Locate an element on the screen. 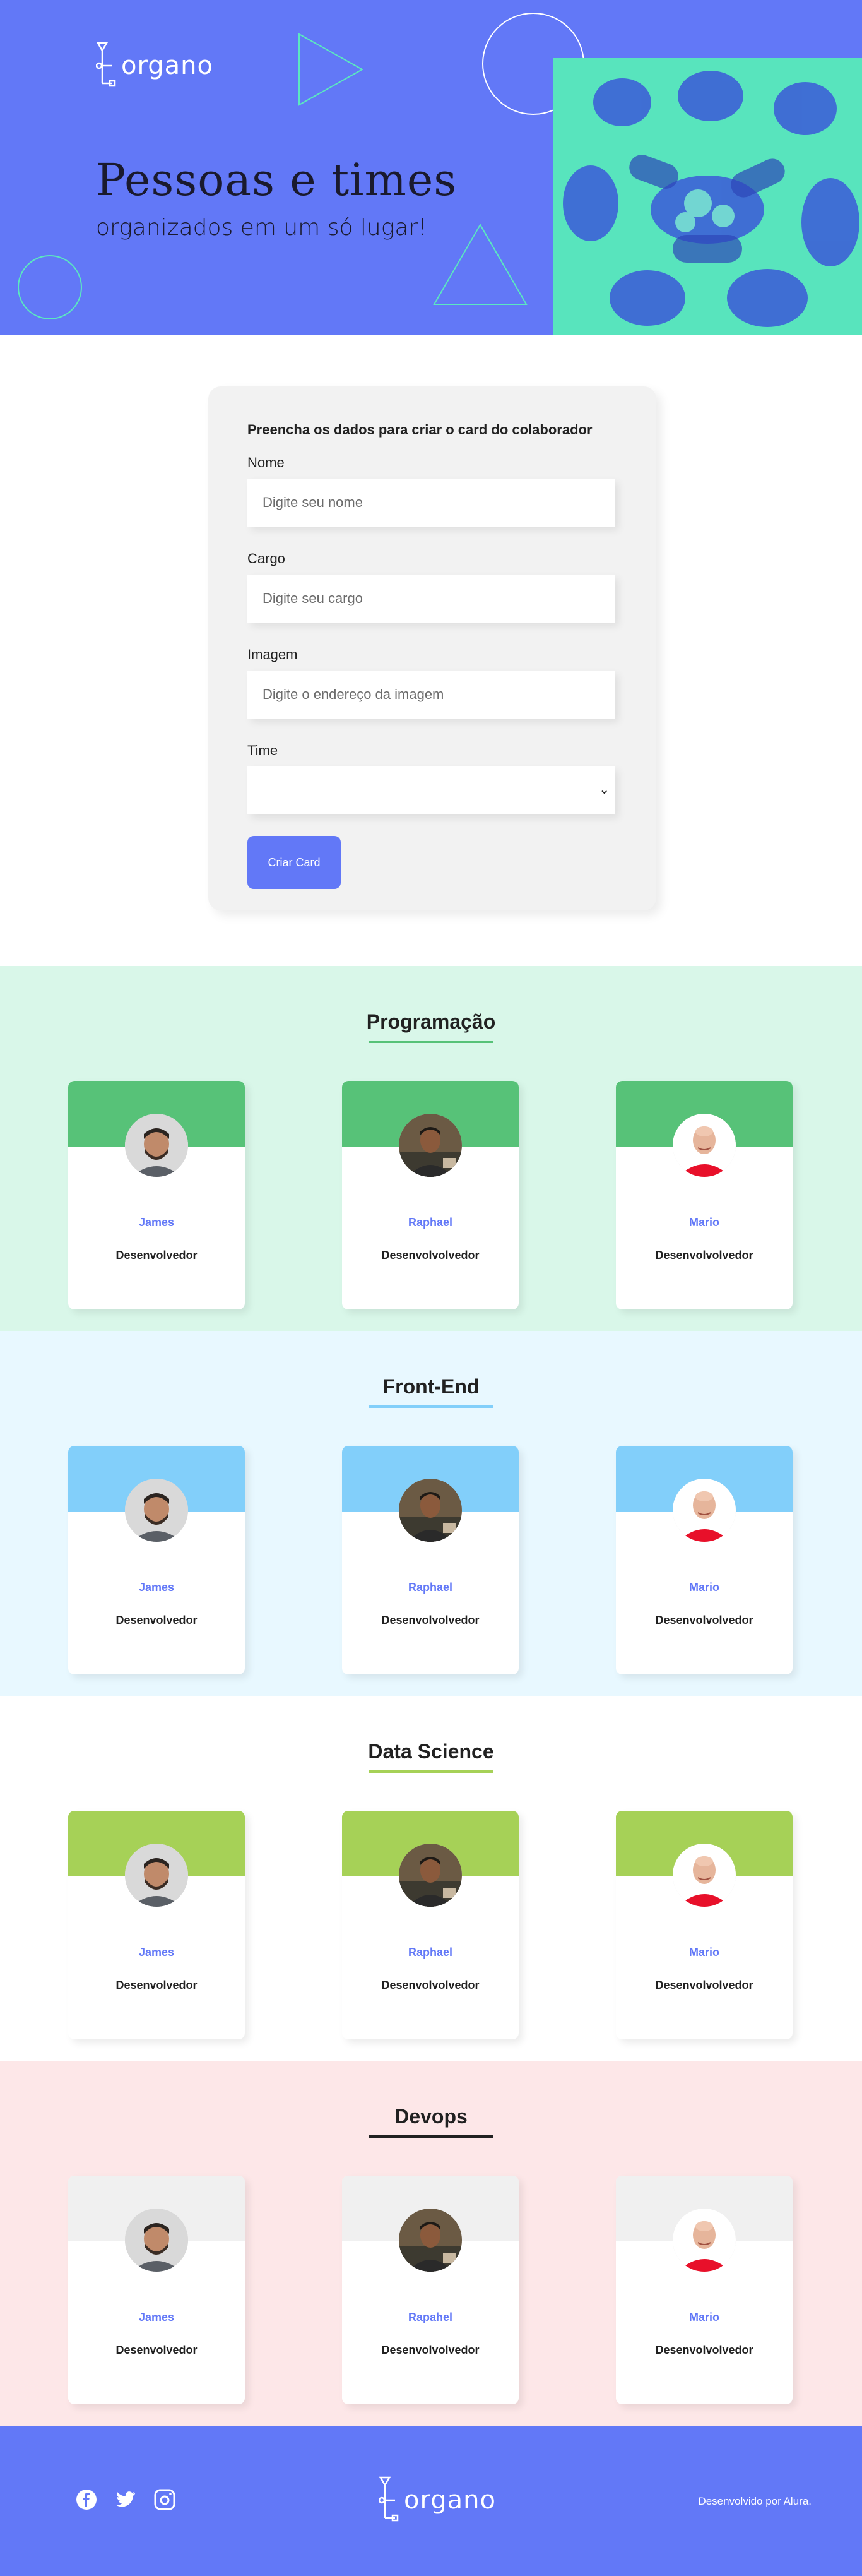 The width and height of the screenshot is (862, 2576). hero-title: Pessoas e times is located at coordinates (277, 180).